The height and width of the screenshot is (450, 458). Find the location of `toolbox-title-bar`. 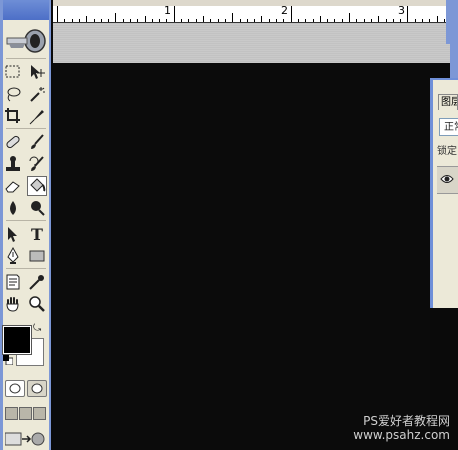

toolbox-title-bar is located at coordinates (26, 10).